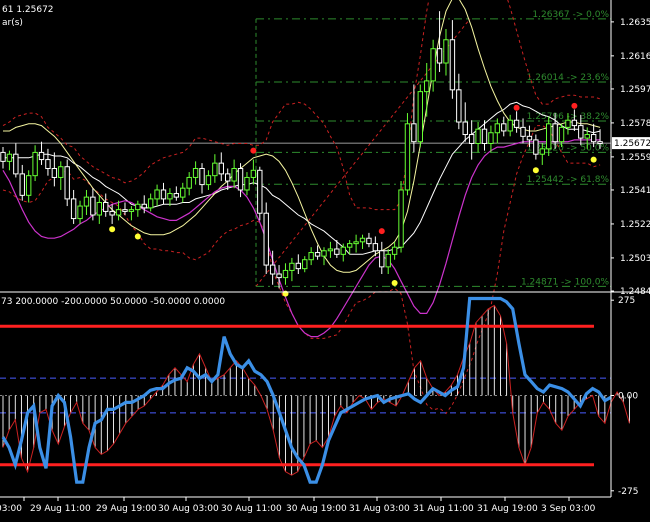  Describe the element at coordinates (626, 301) in the screenshot. I see `oscillator-tick-label: 275` at that location.